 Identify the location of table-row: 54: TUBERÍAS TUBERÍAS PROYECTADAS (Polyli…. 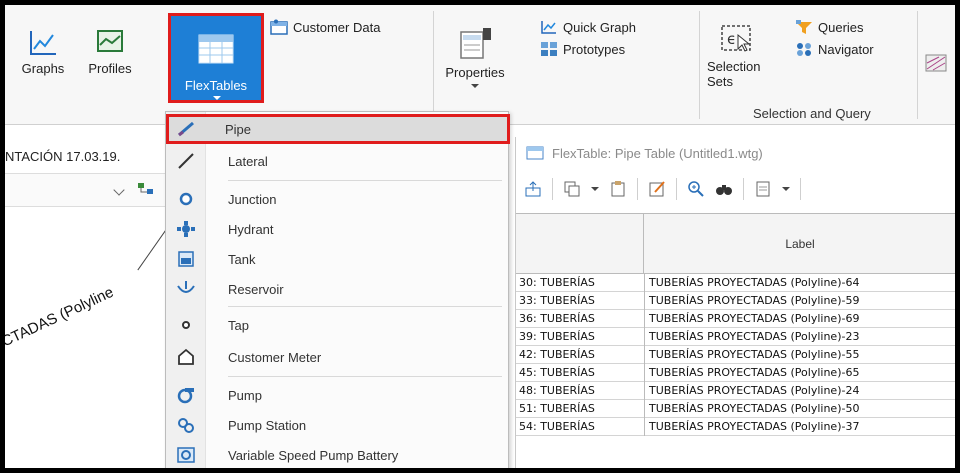
(735, 427).